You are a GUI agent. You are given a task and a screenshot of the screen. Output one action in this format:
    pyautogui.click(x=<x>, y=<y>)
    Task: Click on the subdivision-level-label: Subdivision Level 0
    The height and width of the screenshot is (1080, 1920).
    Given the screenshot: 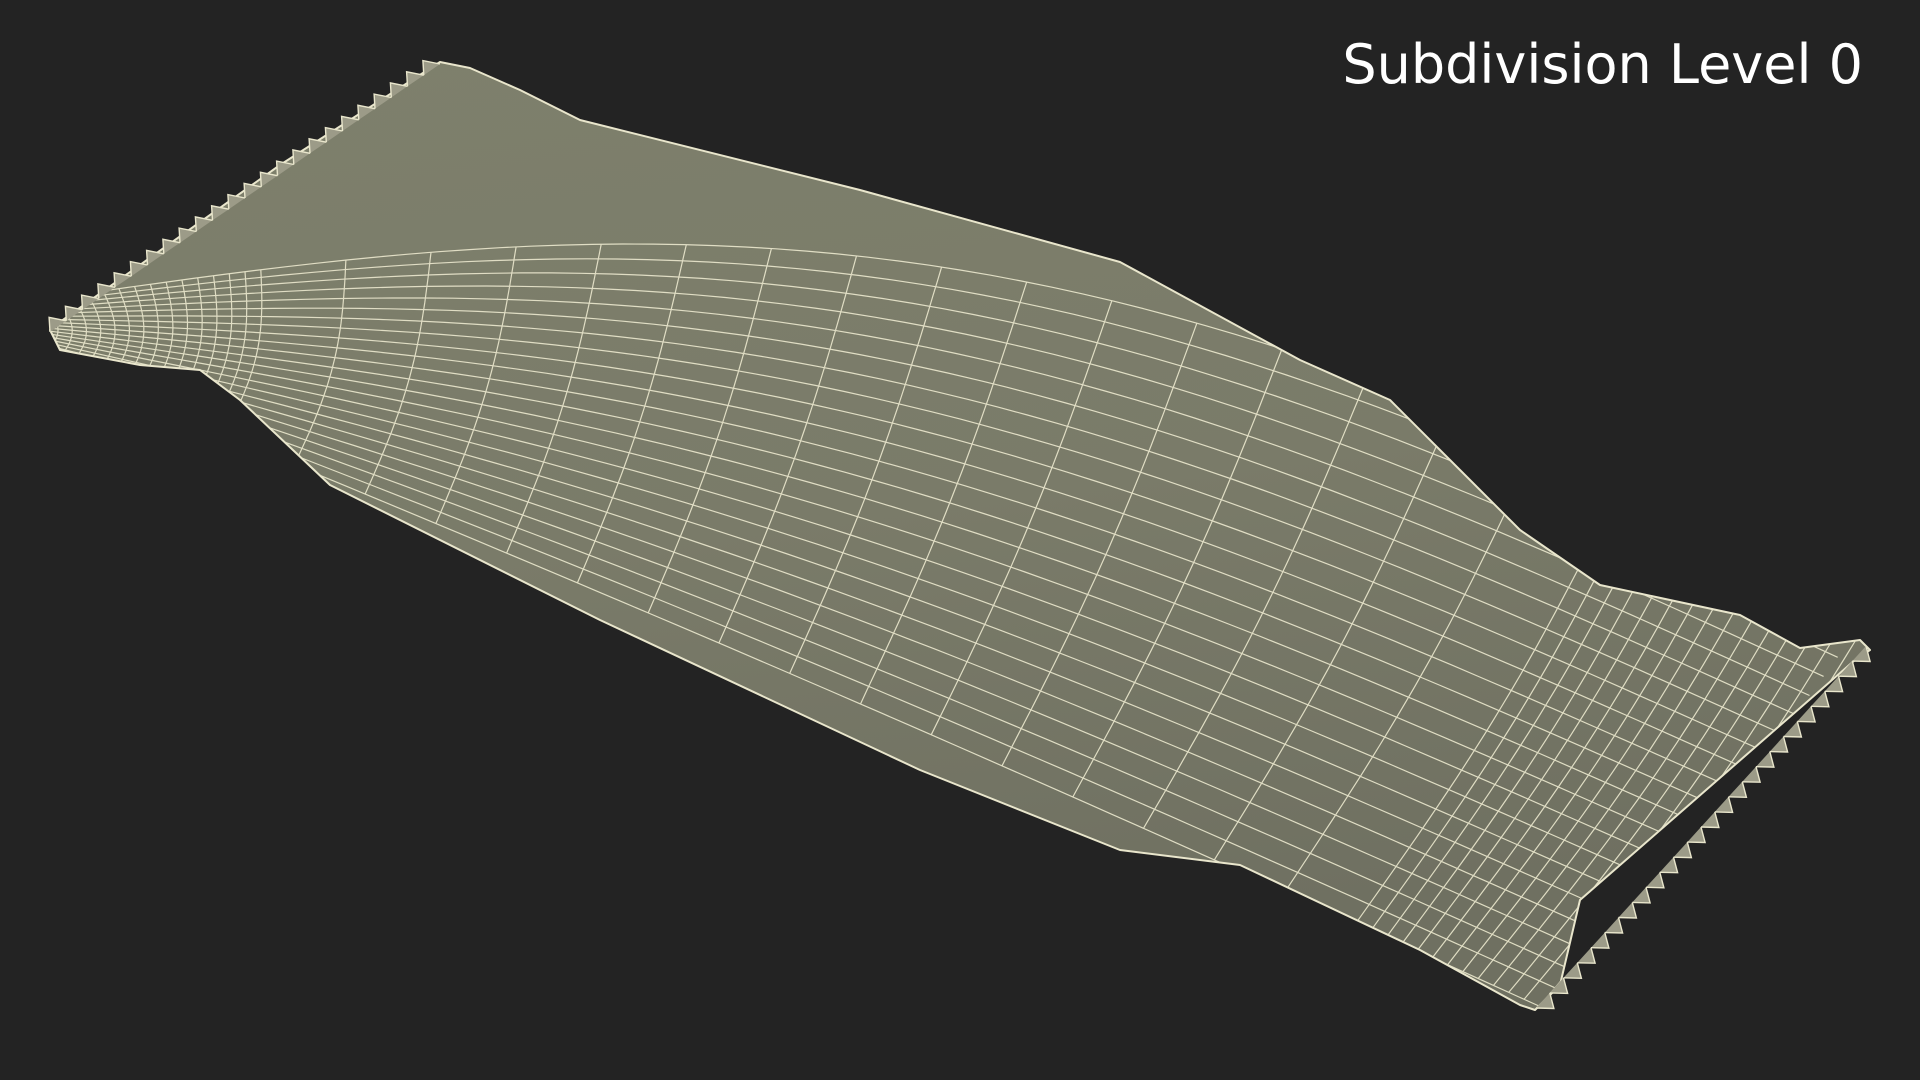 What is the action you would take?
    pyautogui.click(x=1602, y=64)
    